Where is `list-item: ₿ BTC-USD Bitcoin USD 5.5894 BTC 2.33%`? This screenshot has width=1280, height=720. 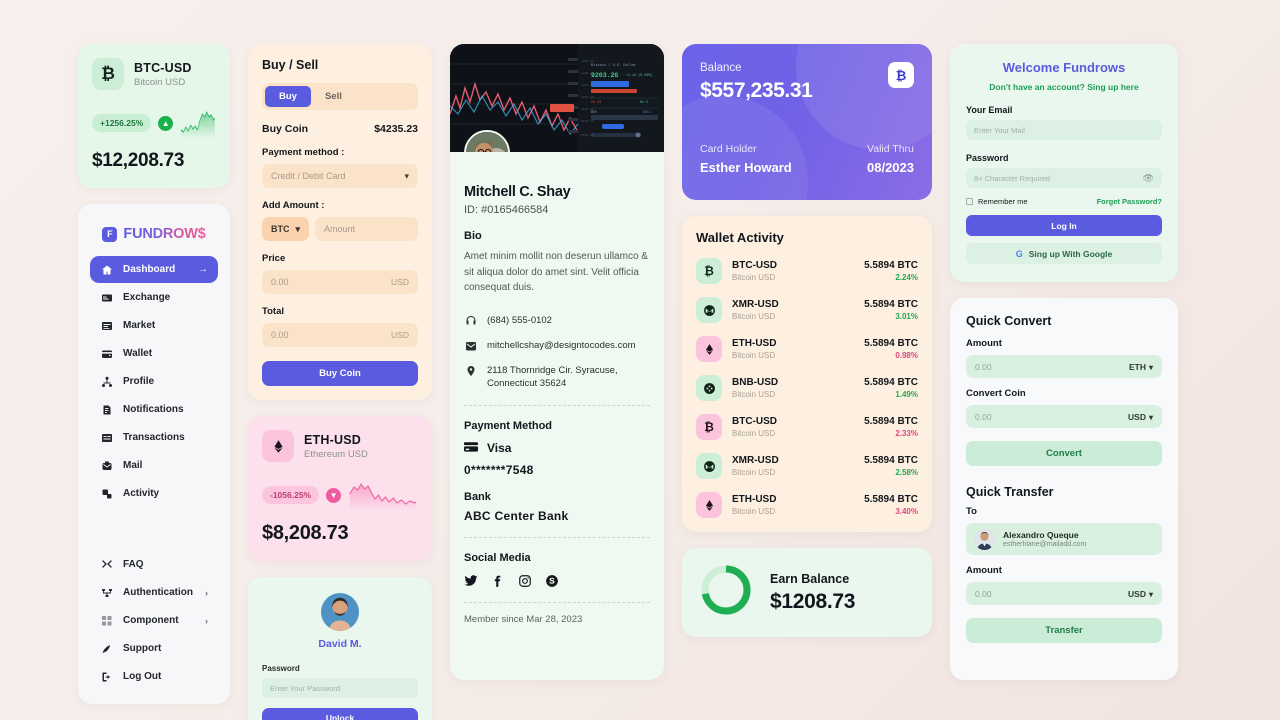
list-item: ₿ BTC-USD Bitcoin USD 5.5894 BTC 2.33% is located at coordinates (807, 427).